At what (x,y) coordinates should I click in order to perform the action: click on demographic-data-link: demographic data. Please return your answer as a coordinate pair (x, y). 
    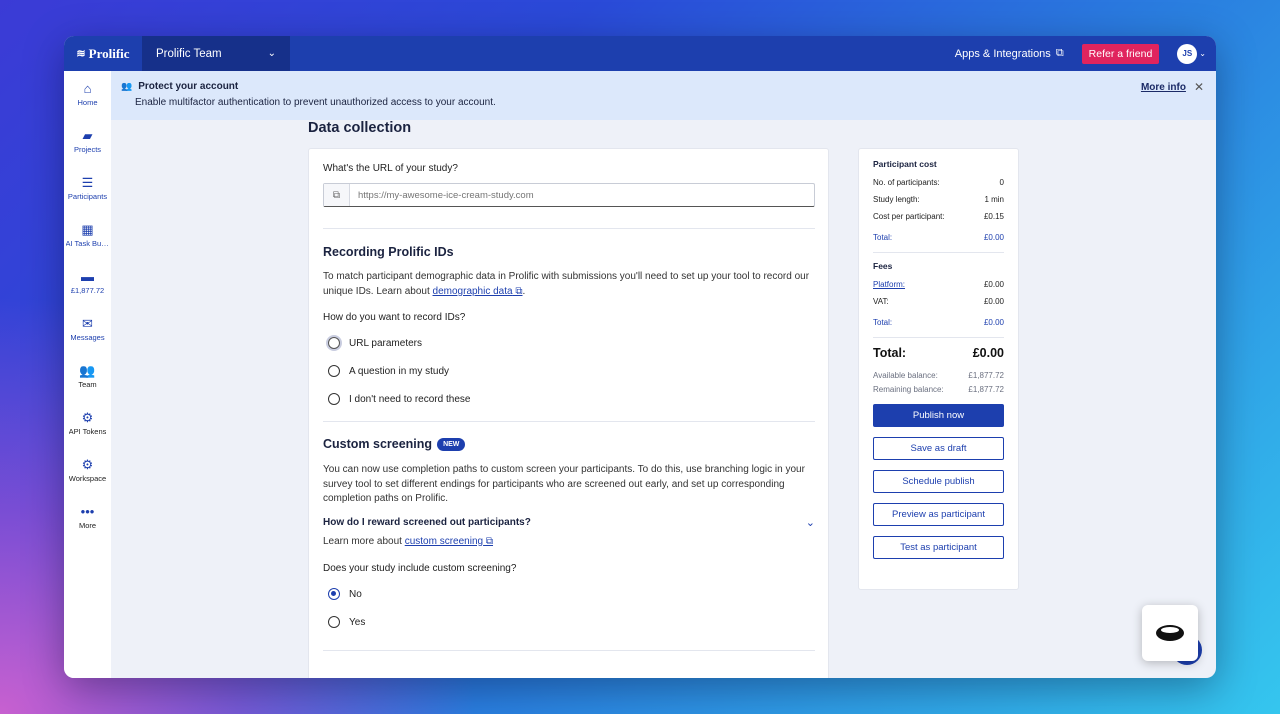
    Looking at the image, I should click on (473, 291).